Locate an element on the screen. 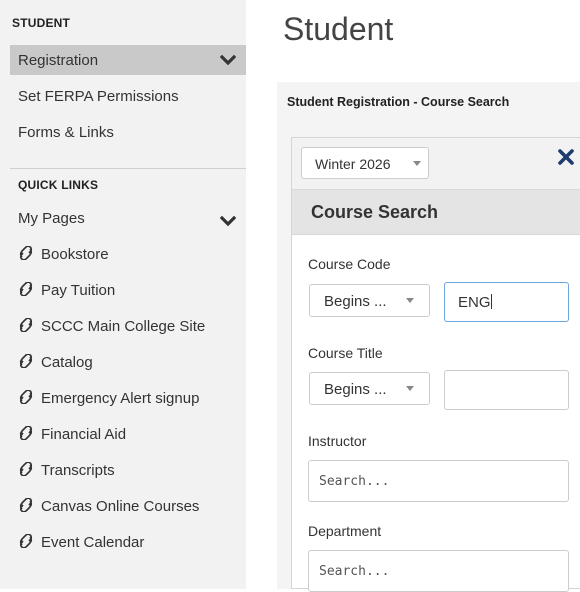  term-select-value: Winter 2026 is located at coordinates (353, 164).